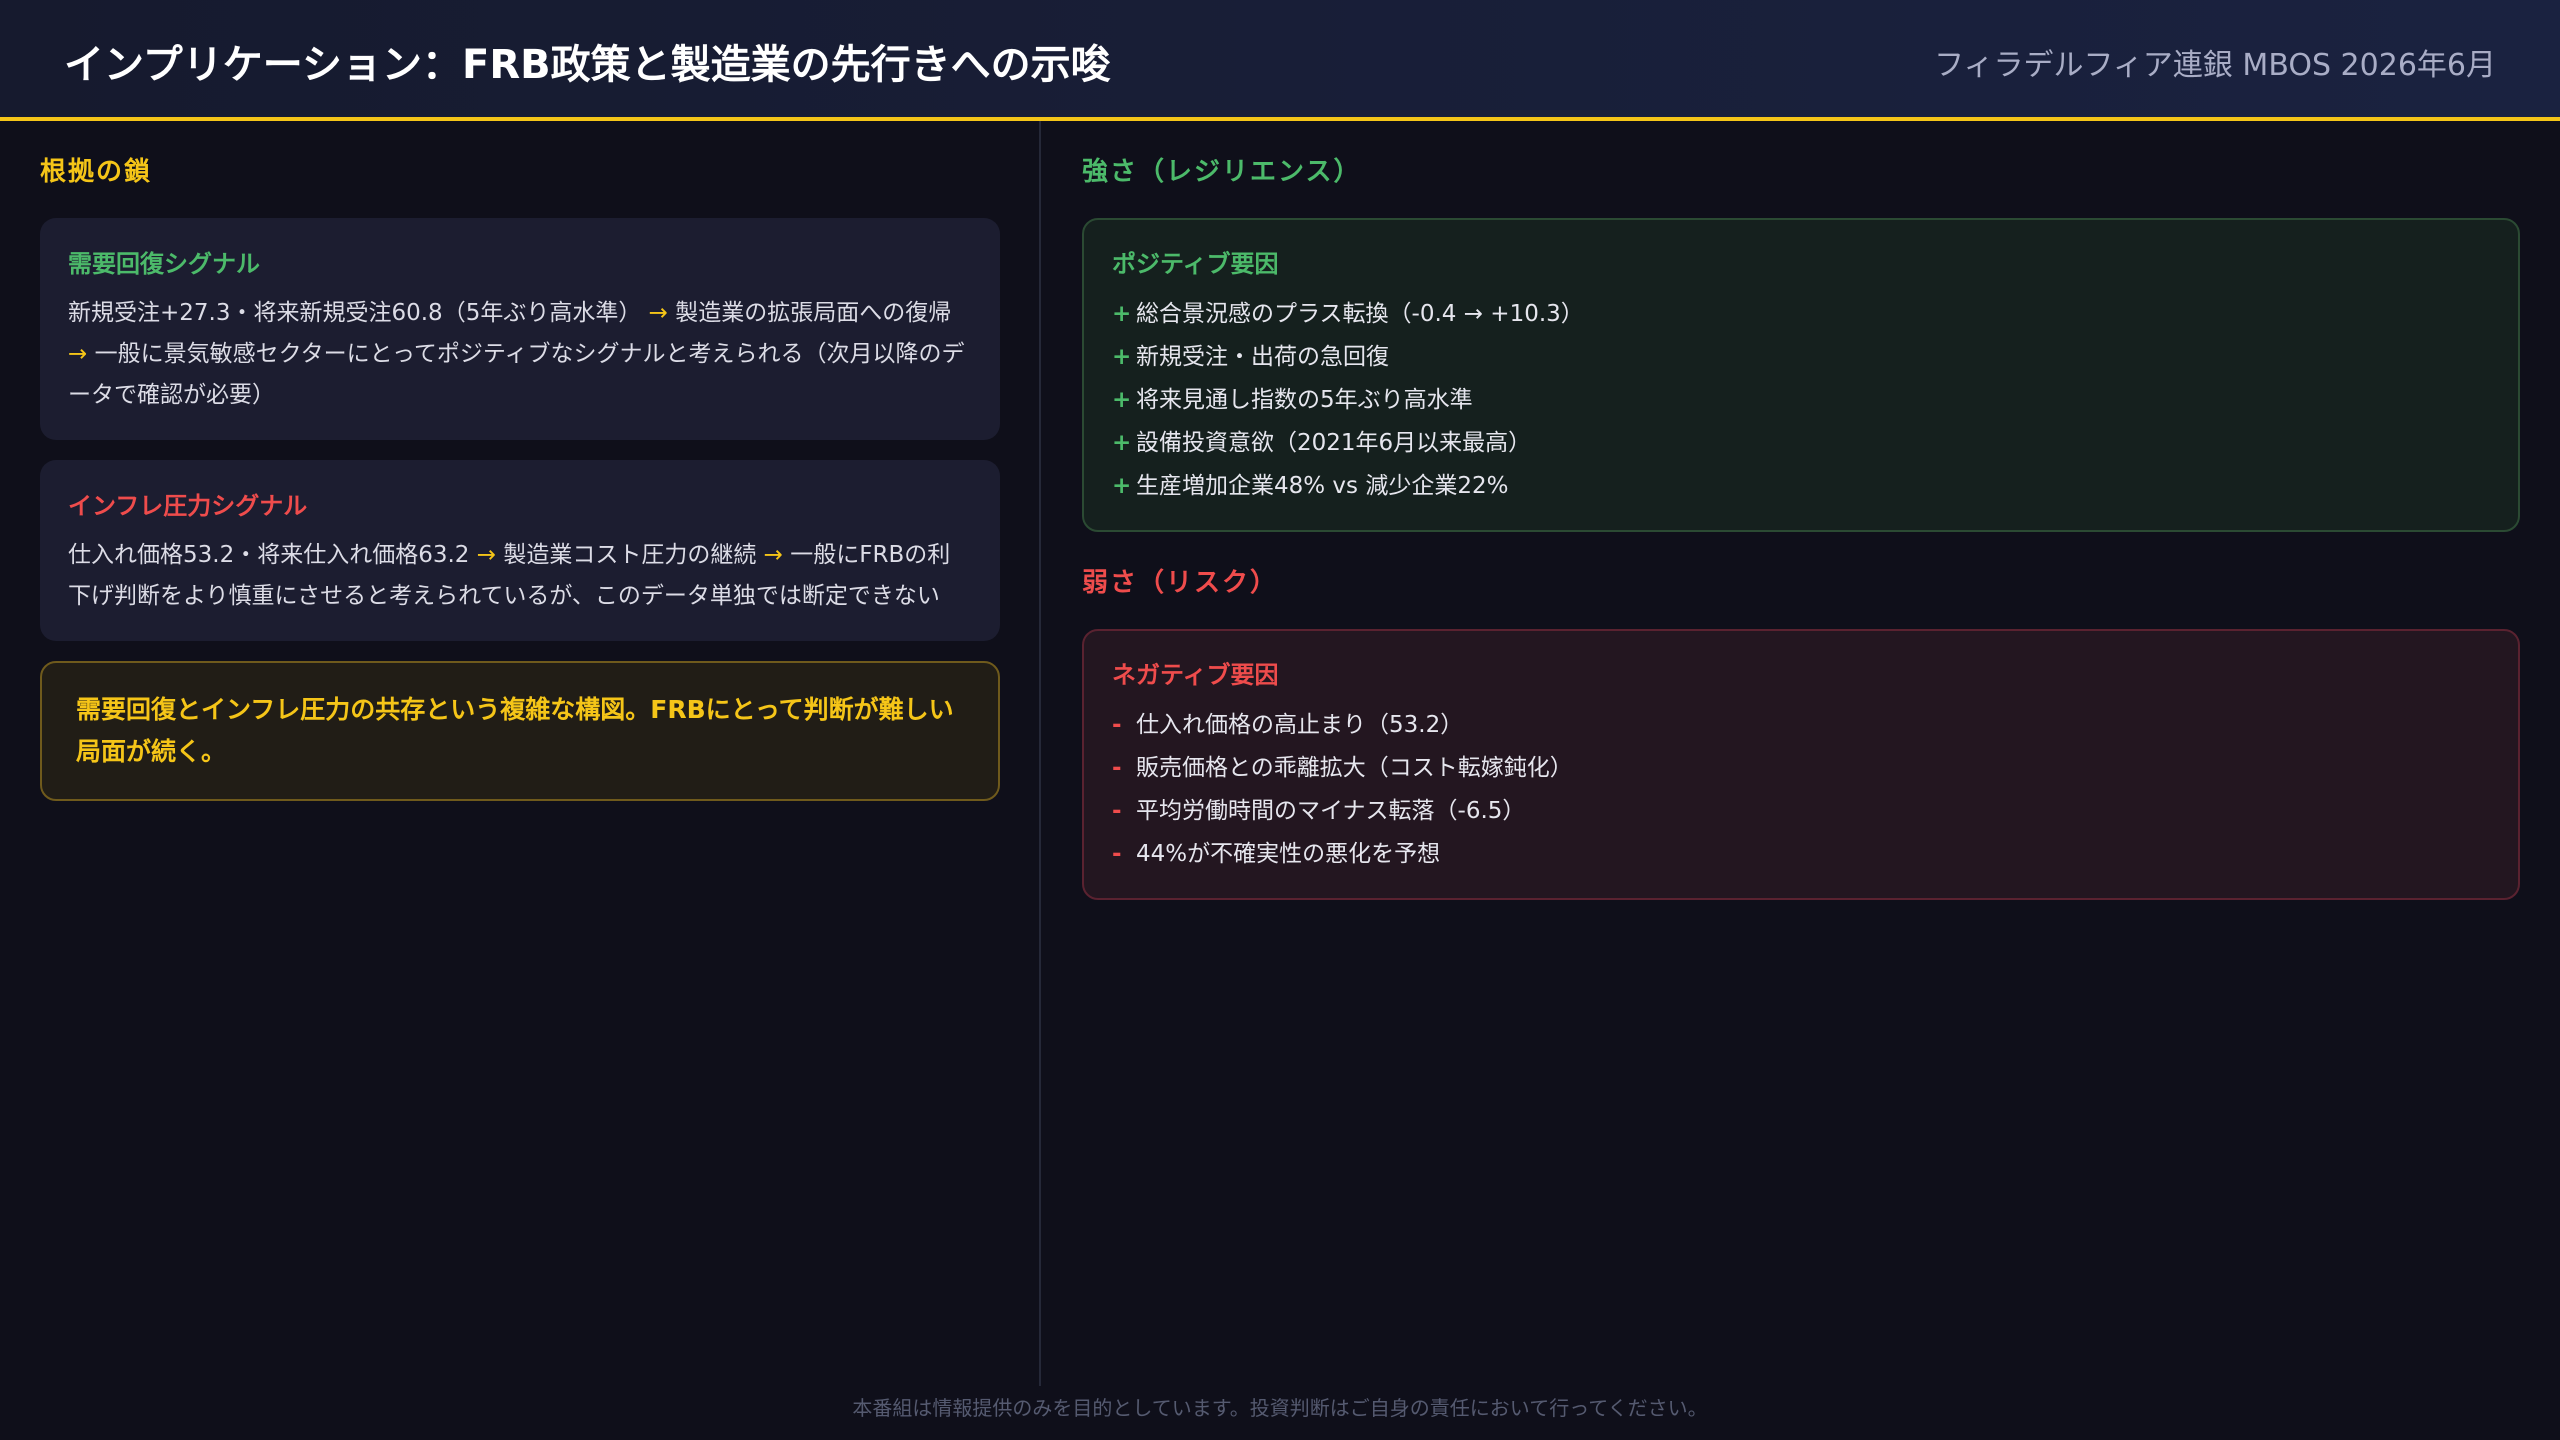 Image resolution: width=2560 pixels, height=1440 pixels. I want to click on list-item: -44%が不確実性の悪化を予想, so click(1801, 854).